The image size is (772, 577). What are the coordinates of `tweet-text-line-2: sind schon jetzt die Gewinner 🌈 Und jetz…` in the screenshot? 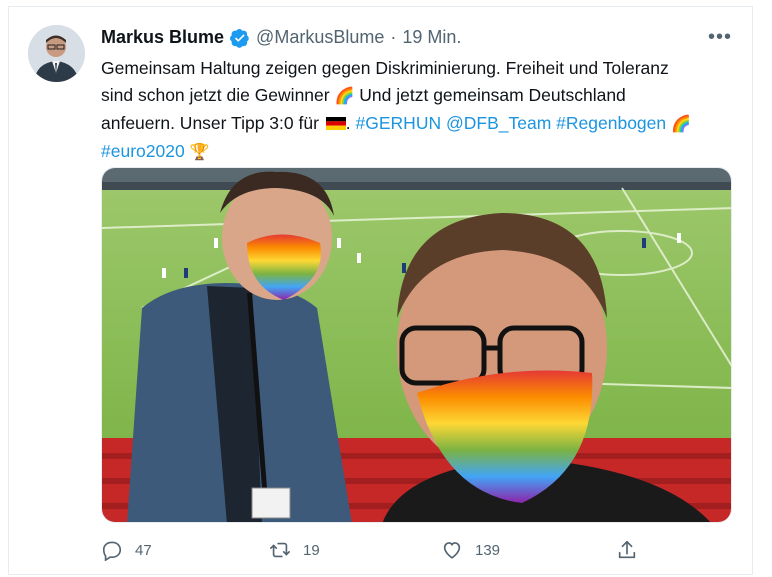 It's located at (406, 96).